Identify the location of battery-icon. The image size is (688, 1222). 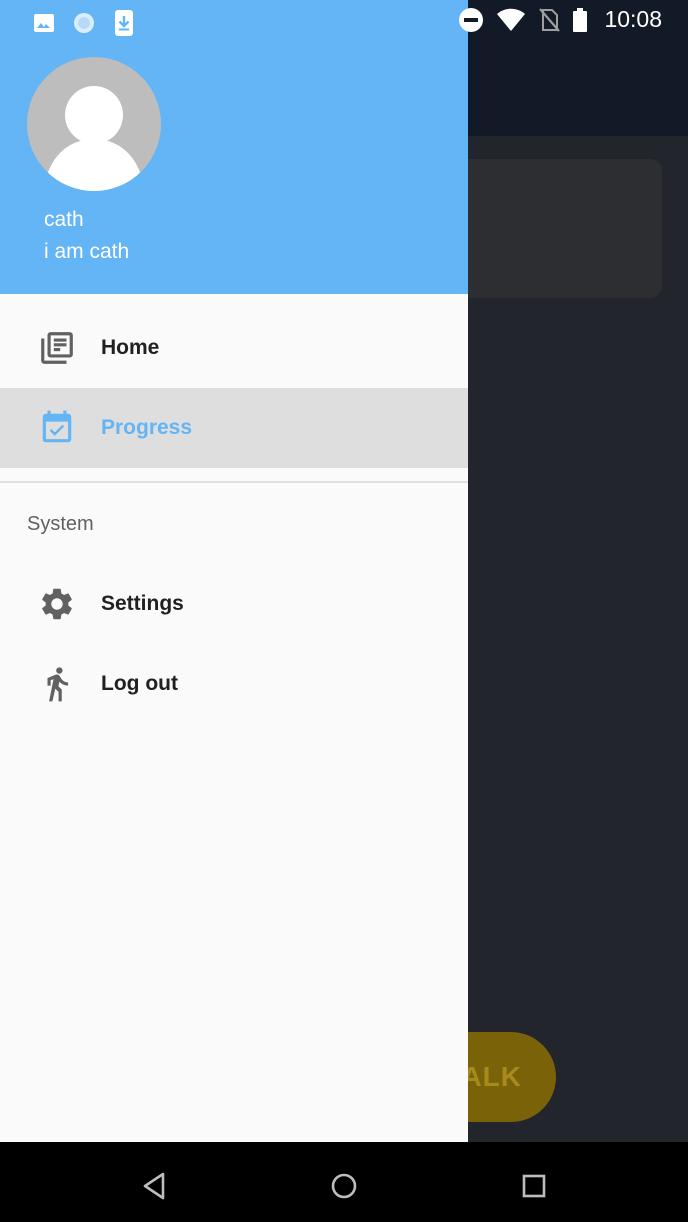
(580, 19).